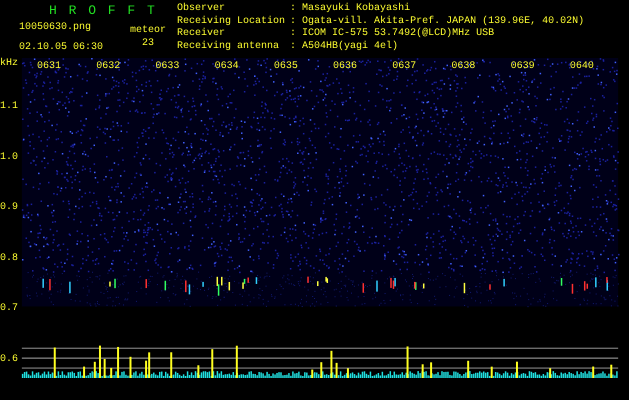 Image resolution: width=629 pixels, height=400 pixels. Describe the element at coordinates (463, 66) in the screenshot. I see `time-label: 0638` at that location.